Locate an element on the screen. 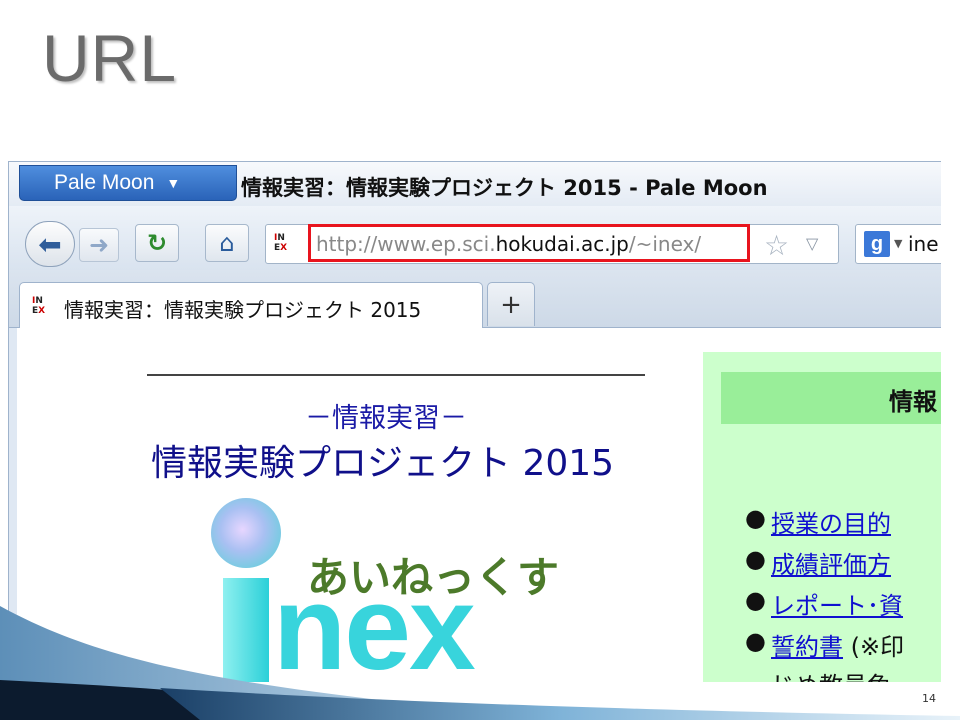  plus-icon: + is located at coordinates (511, 304).